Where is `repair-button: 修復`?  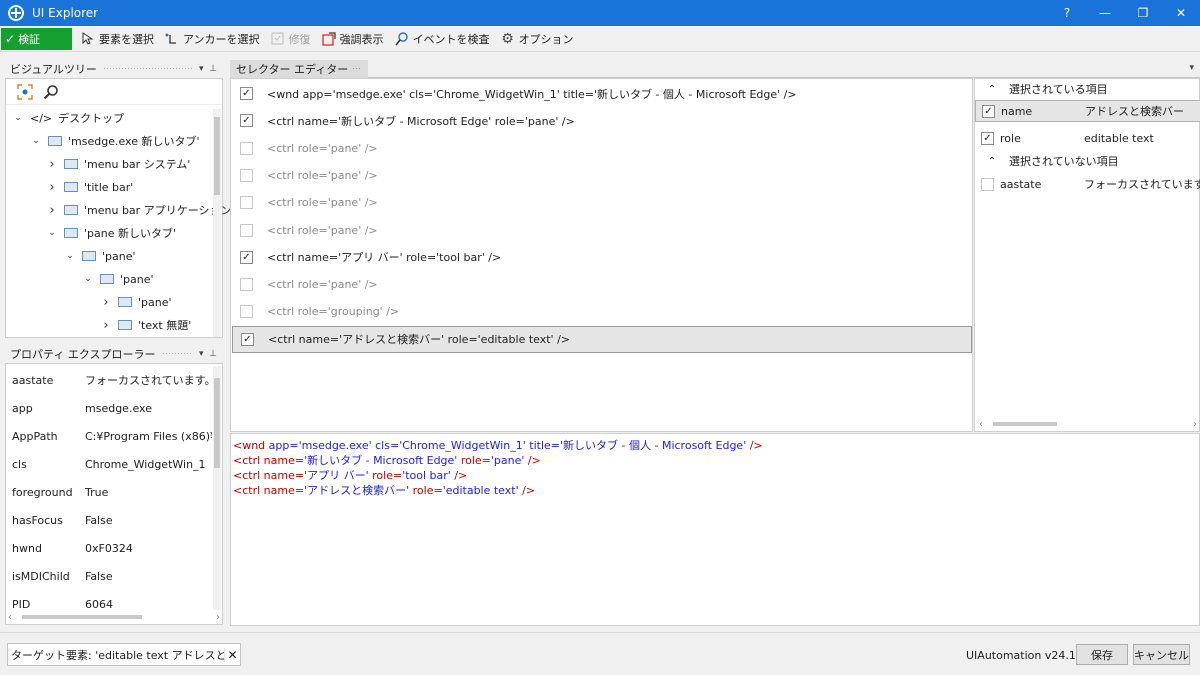
repair-button: 修復 is located at coordinates (291, 39).